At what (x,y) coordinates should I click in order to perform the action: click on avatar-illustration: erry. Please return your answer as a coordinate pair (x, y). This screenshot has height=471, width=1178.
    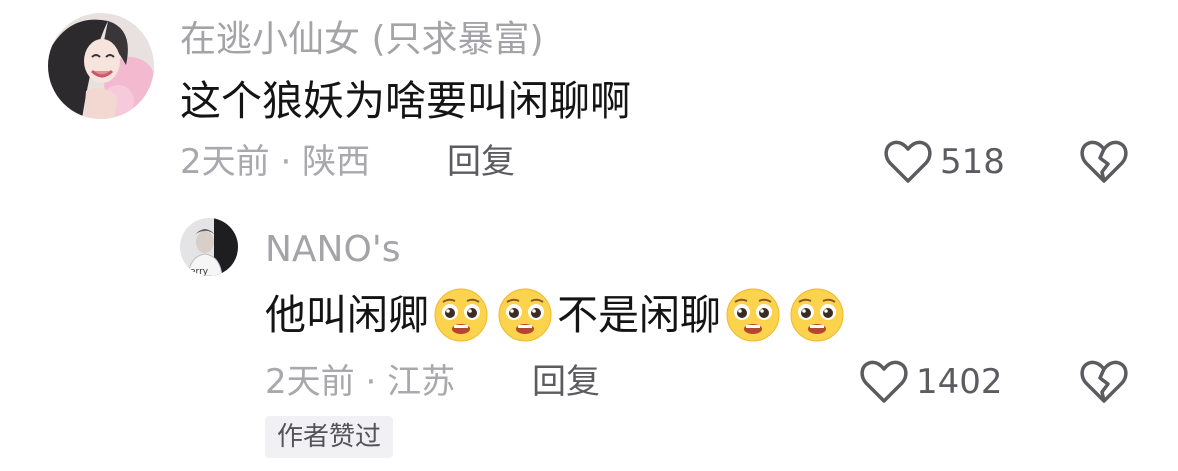
    Looking at the image, I should click on (209, 247).